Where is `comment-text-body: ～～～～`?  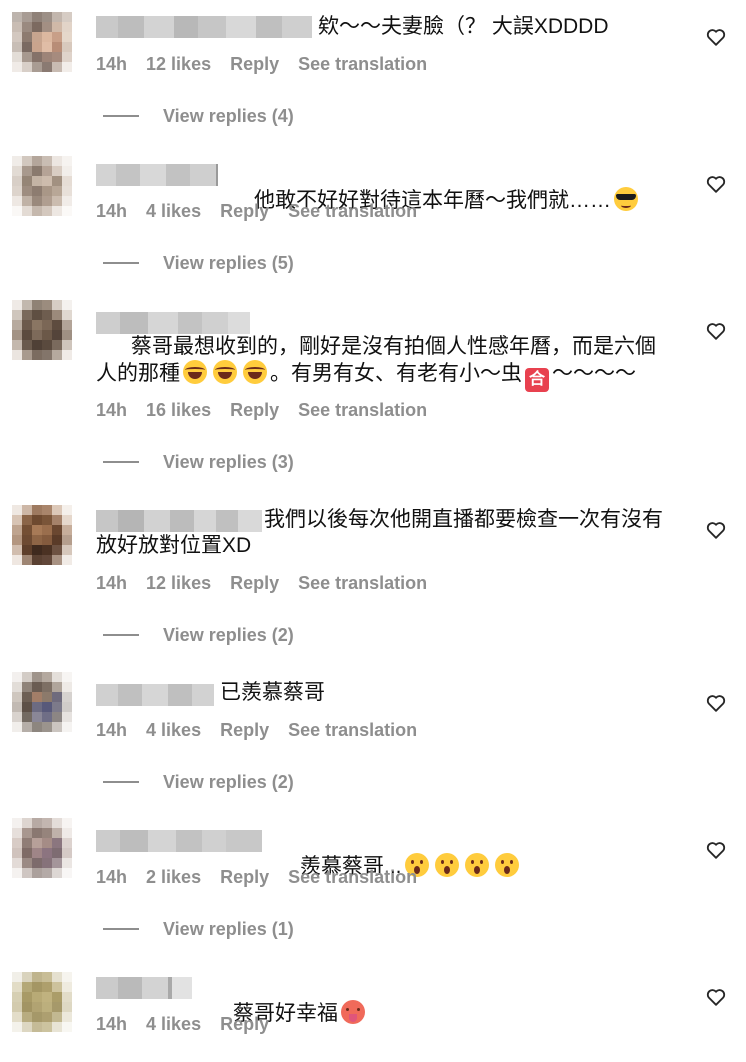 comment-text-body: ～～～～ is located at coordinates (594, 373).